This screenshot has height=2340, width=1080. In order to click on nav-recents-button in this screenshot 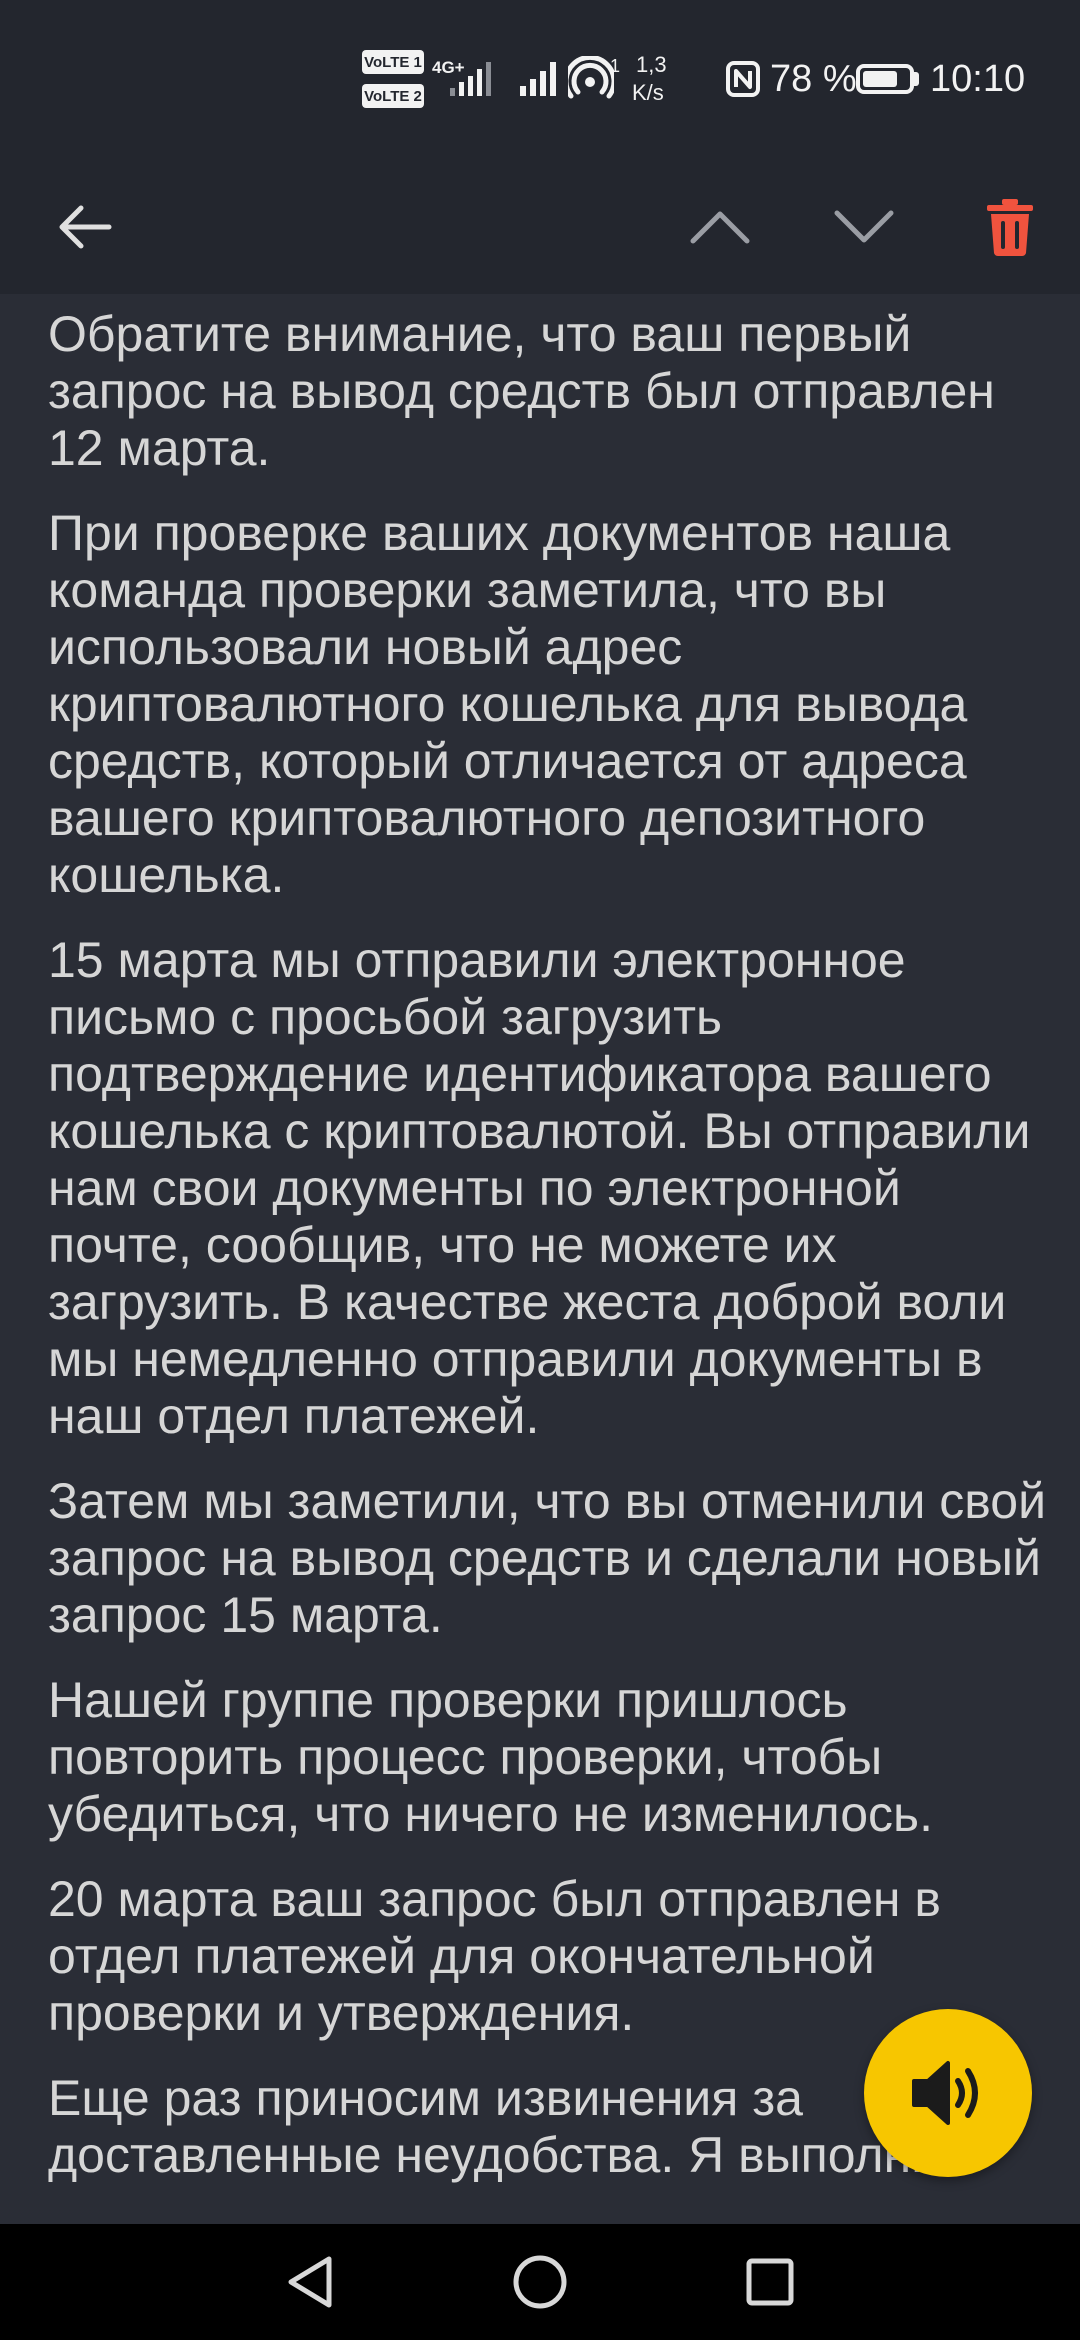, I will do `click(770, 2282)`.